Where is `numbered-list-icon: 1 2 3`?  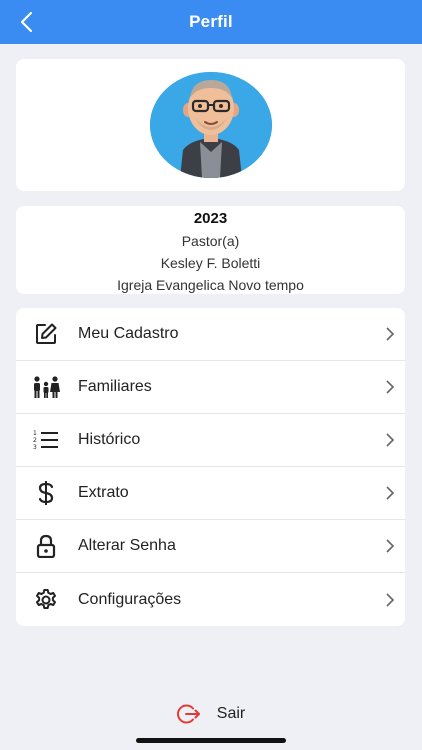 numbered-list-icon: 1 2 3 is located at coordinates (45, 440).